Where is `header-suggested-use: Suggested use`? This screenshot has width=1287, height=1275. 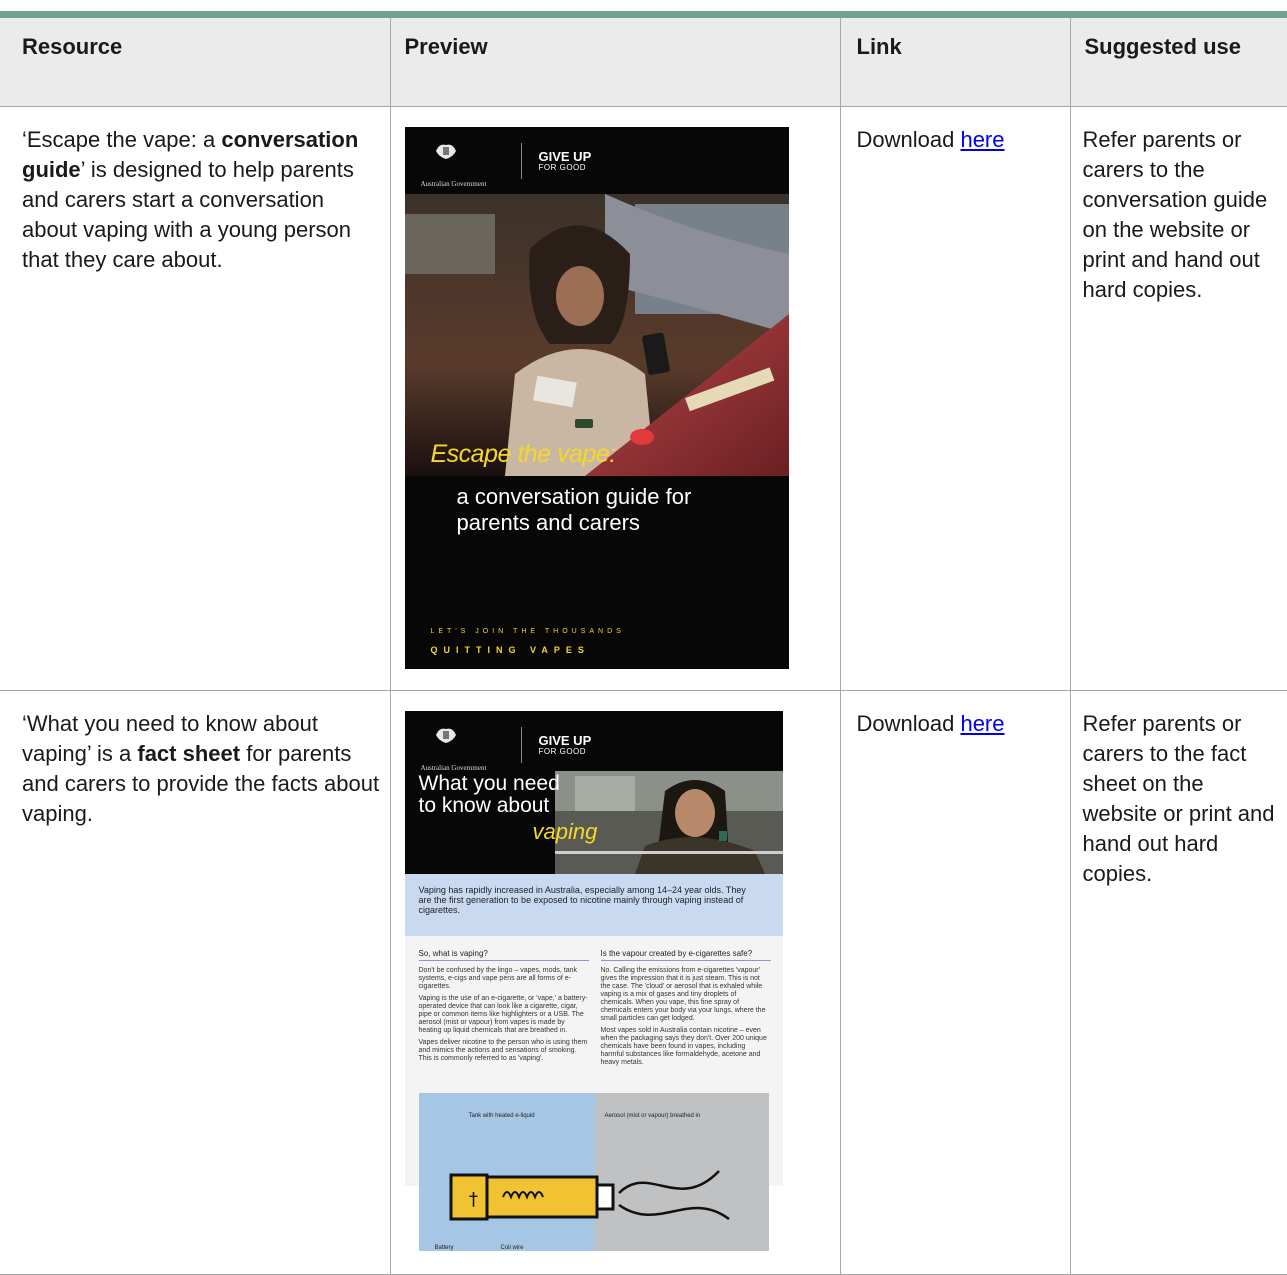 header-suggested-use: Suggested use is located at coordinates (1178, 62).